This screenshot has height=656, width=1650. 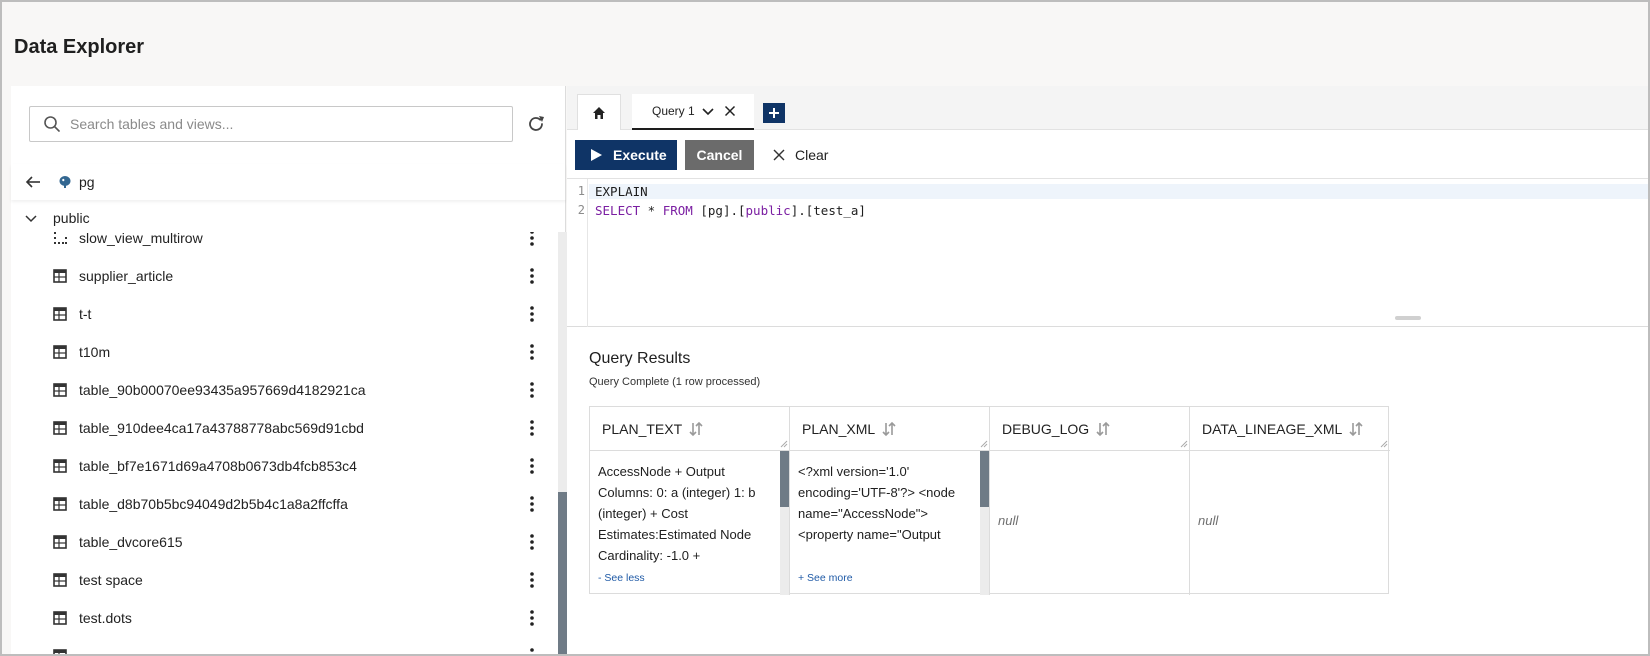 What do you see at coordinates (596, 155) in the screenshot?
I see `play-icon` at bounding box center [596, 155].